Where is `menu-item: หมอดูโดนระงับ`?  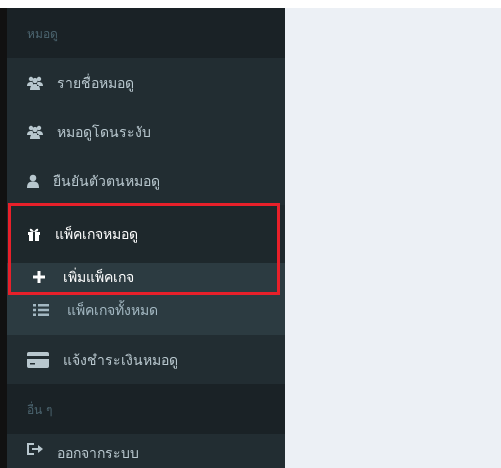
menu-item: หมอดูโดนระงับ is located at coordinates (146, 131).